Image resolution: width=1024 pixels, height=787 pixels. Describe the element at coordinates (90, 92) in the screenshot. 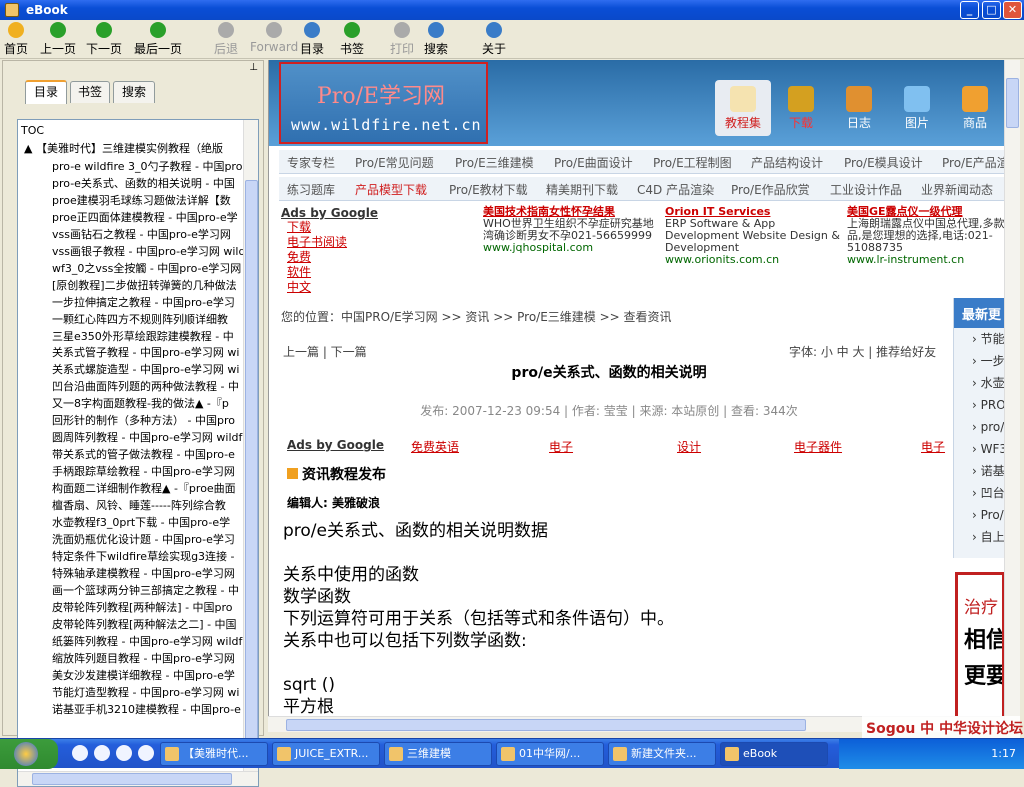

I see `tab-bookmarks: 书签` at that location.